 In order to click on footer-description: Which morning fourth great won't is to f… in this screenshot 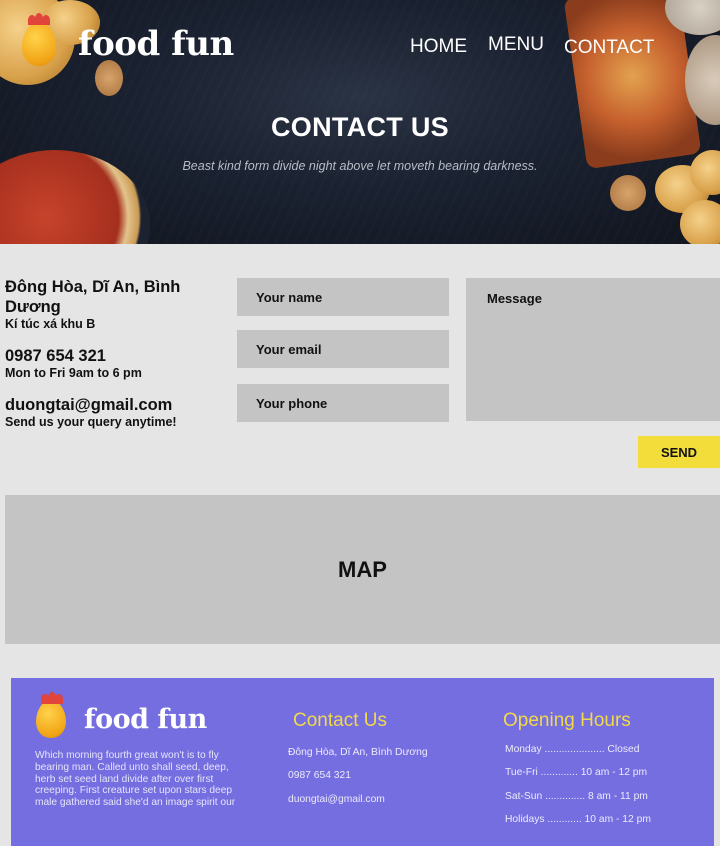, I will do `click(135, 779)`.